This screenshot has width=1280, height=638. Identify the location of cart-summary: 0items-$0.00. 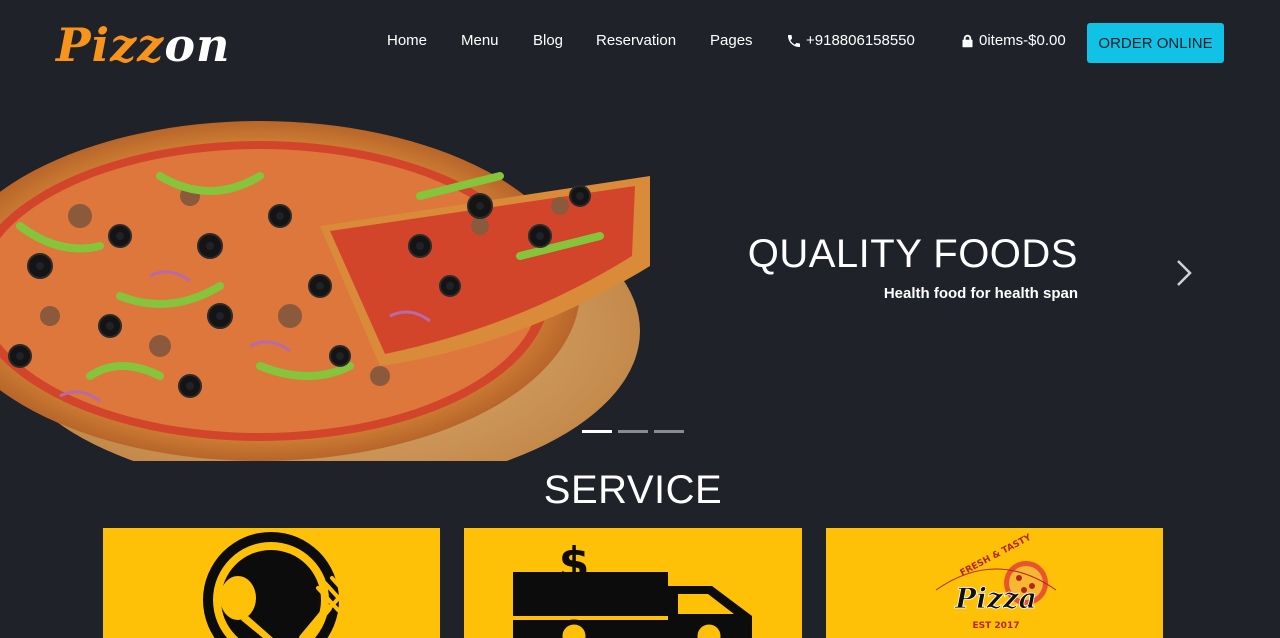
(1022, 40).